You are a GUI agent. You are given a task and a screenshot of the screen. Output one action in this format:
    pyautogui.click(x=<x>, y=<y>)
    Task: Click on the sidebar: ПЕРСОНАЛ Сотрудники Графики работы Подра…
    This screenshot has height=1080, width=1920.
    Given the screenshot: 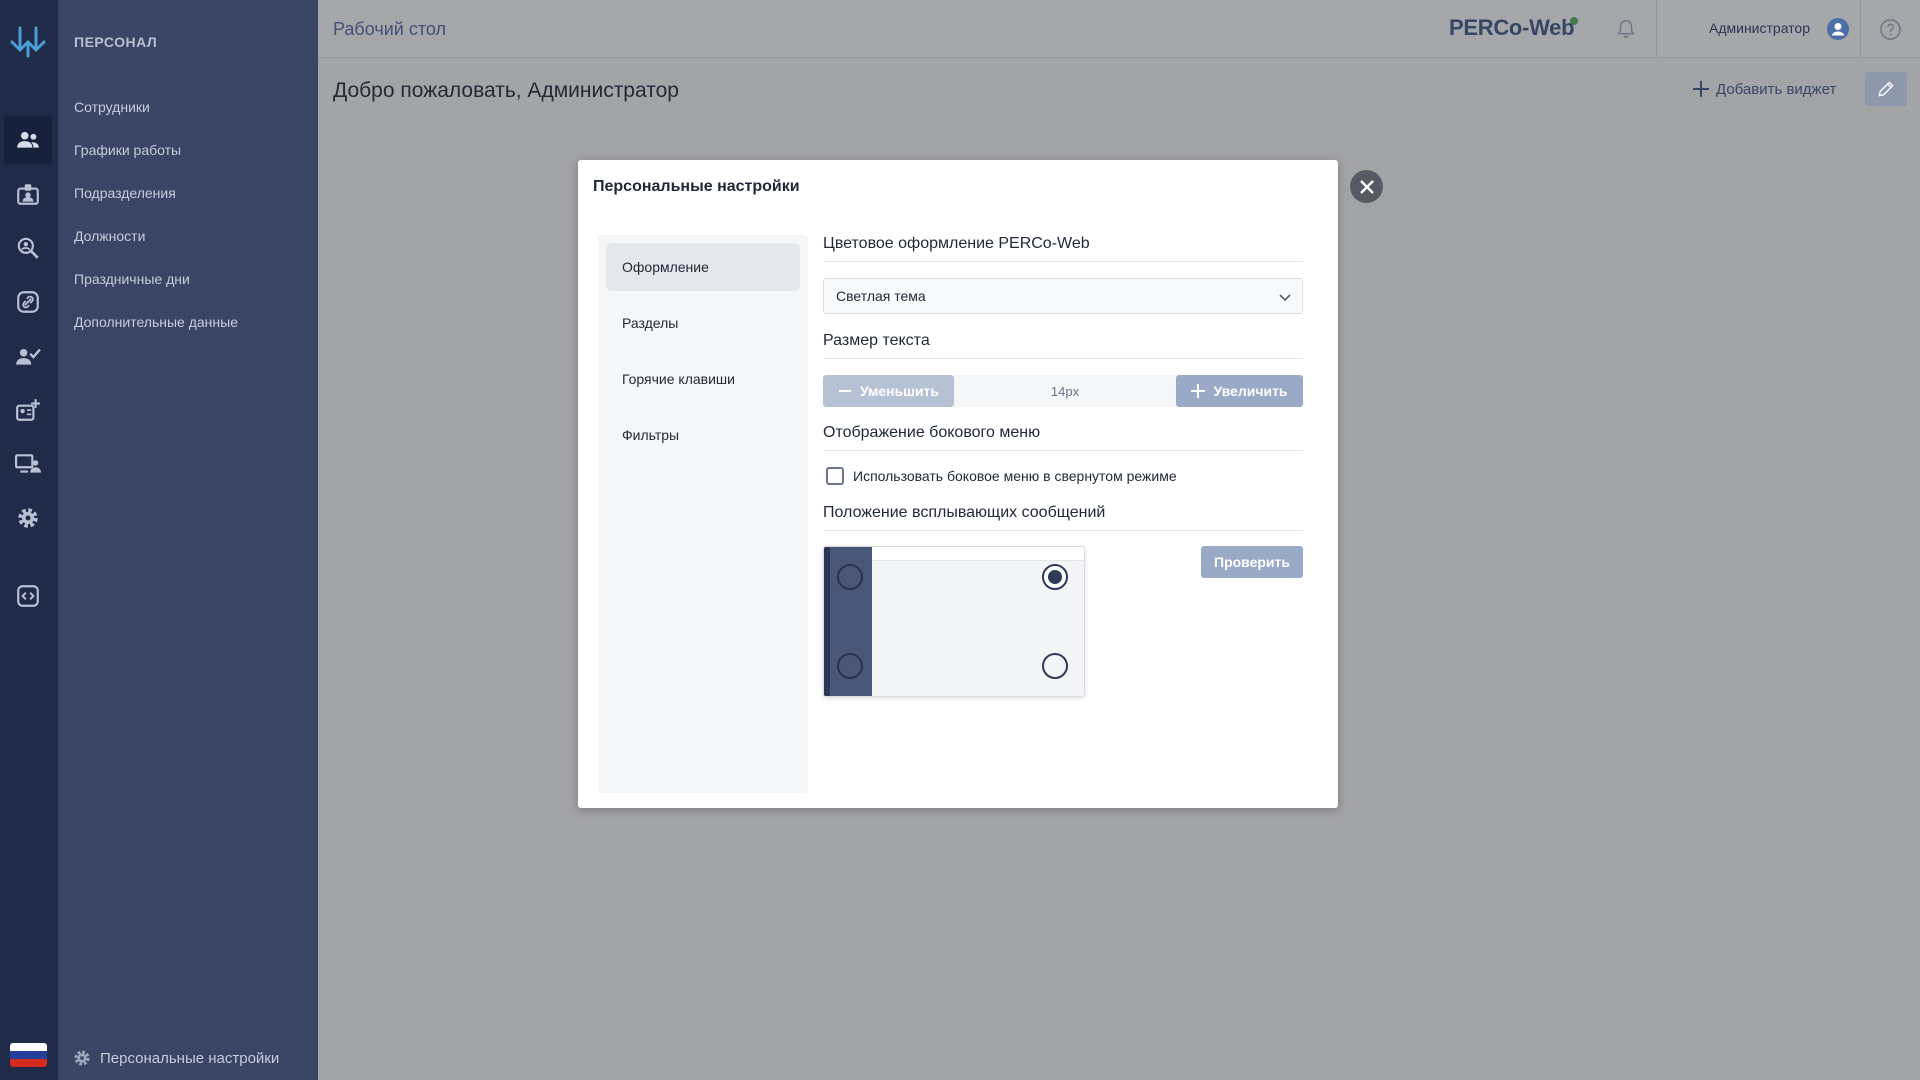 What is the action you would take?
    pyautogui.click(x=188, y=540)
    